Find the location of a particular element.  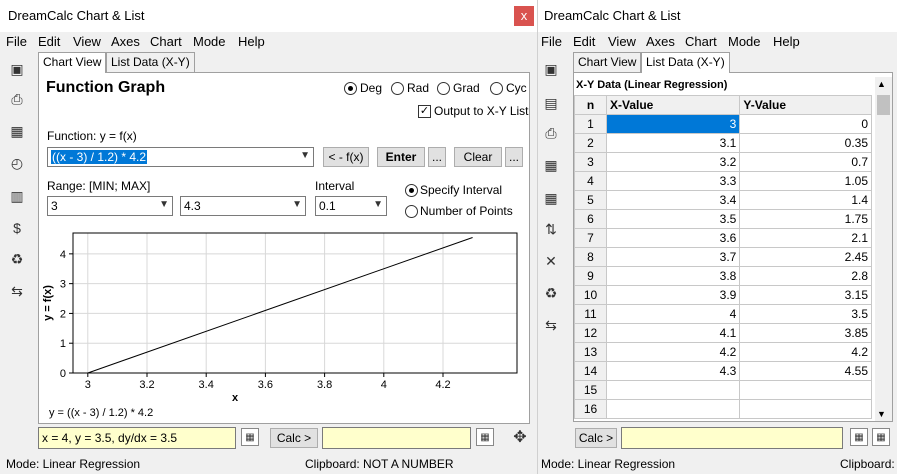

y-value-cell: 1.75 is located at coordinates (805, 219).